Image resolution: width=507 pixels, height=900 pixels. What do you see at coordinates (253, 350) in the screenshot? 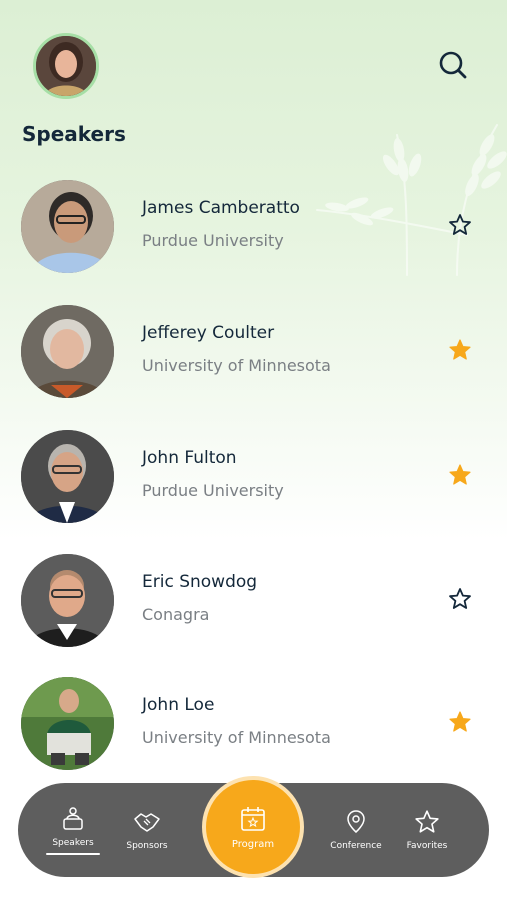
I see `speaker-row: Jefferey Coulter University of Minnesota` at bounding box center [253, 350].